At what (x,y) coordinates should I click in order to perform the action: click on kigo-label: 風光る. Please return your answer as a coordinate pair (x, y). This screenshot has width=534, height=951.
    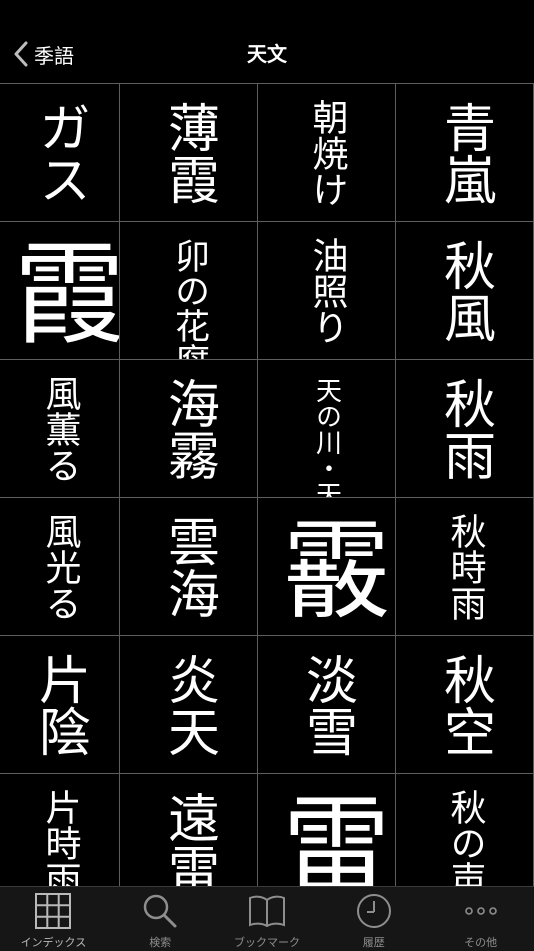
    Looking at the image, I should click on (60, 566).